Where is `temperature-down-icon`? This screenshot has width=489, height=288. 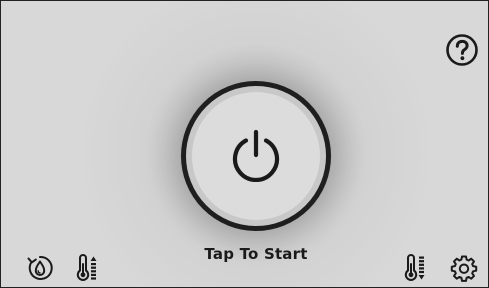 temperature-down-icon is located at coordinates (414, 267).